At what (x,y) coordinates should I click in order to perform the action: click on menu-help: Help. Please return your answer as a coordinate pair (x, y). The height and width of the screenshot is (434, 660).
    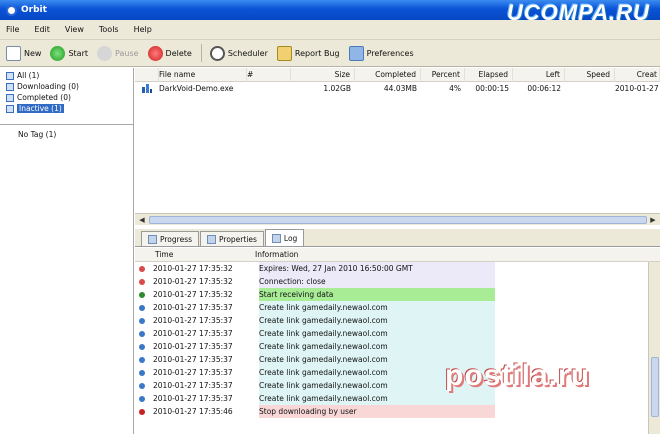
    Looking at the image, I should click on (143, 29).